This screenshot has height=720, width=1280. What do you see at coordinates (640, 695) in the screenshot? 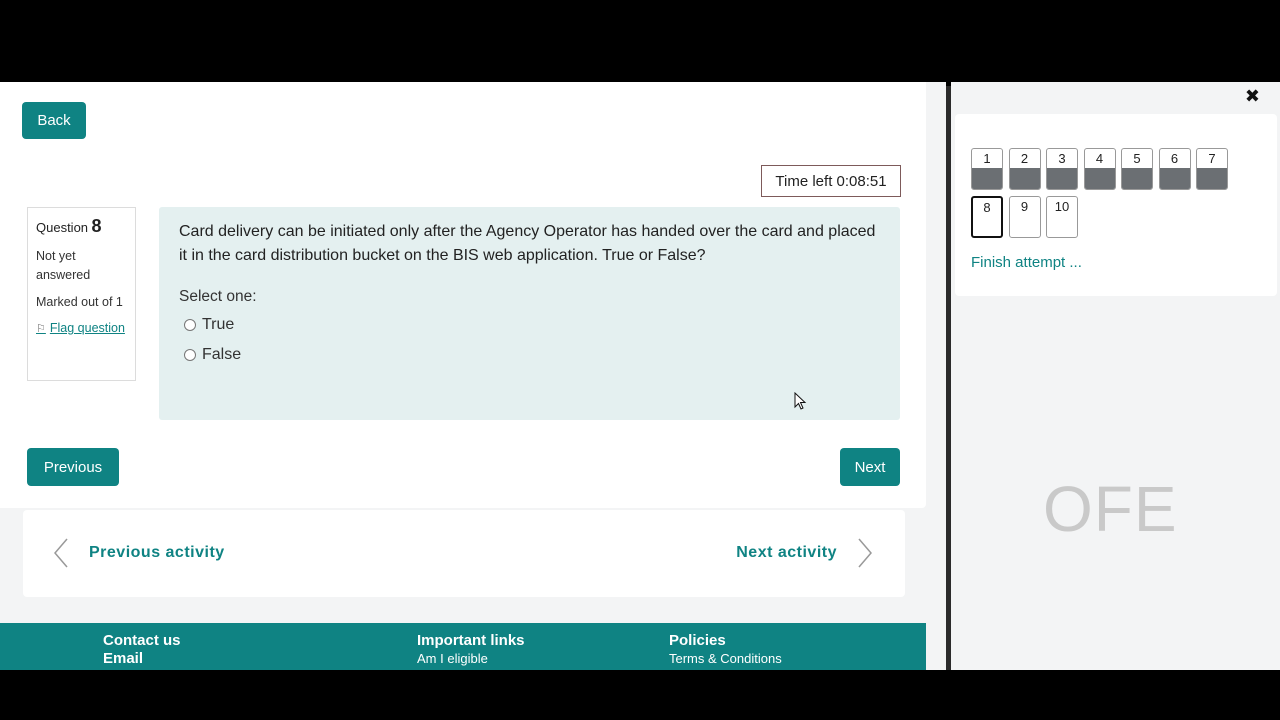
I see `video-bottom-letterbox` at bounding box center [640, 695].